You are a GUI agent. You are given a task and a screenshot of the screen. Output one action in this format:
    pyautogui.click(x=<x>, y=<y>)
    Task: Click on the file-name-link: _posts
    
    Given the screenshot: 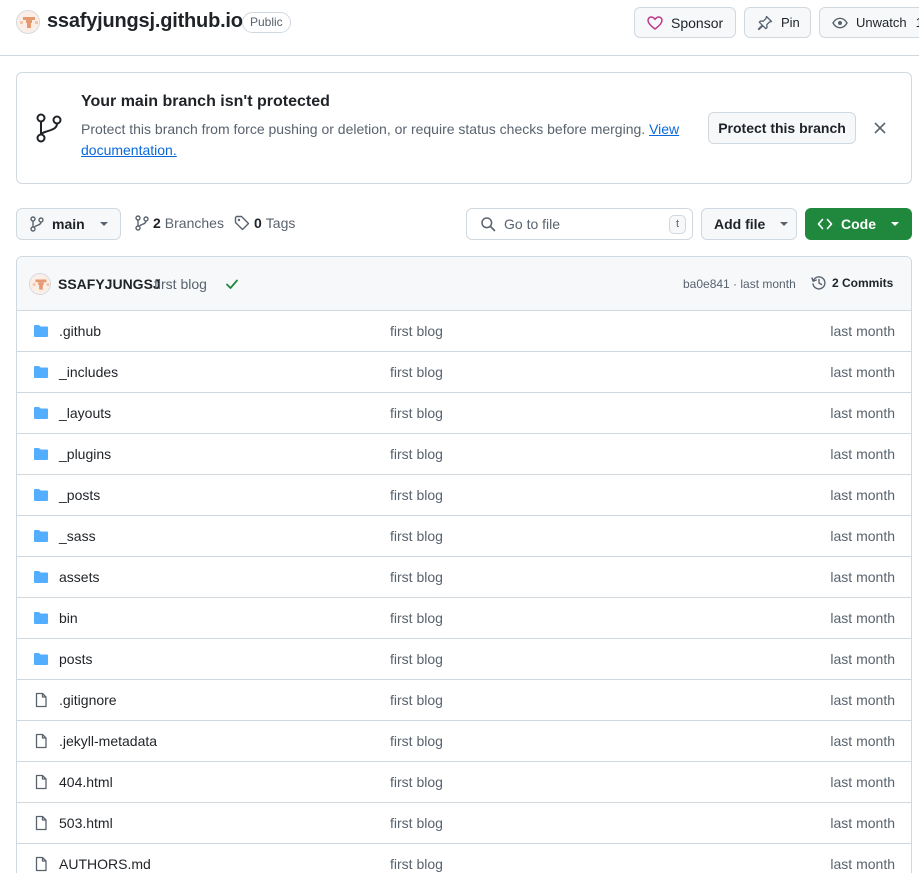 What is the action you would take?
    pyautogui.click(x=79, y=495)
    